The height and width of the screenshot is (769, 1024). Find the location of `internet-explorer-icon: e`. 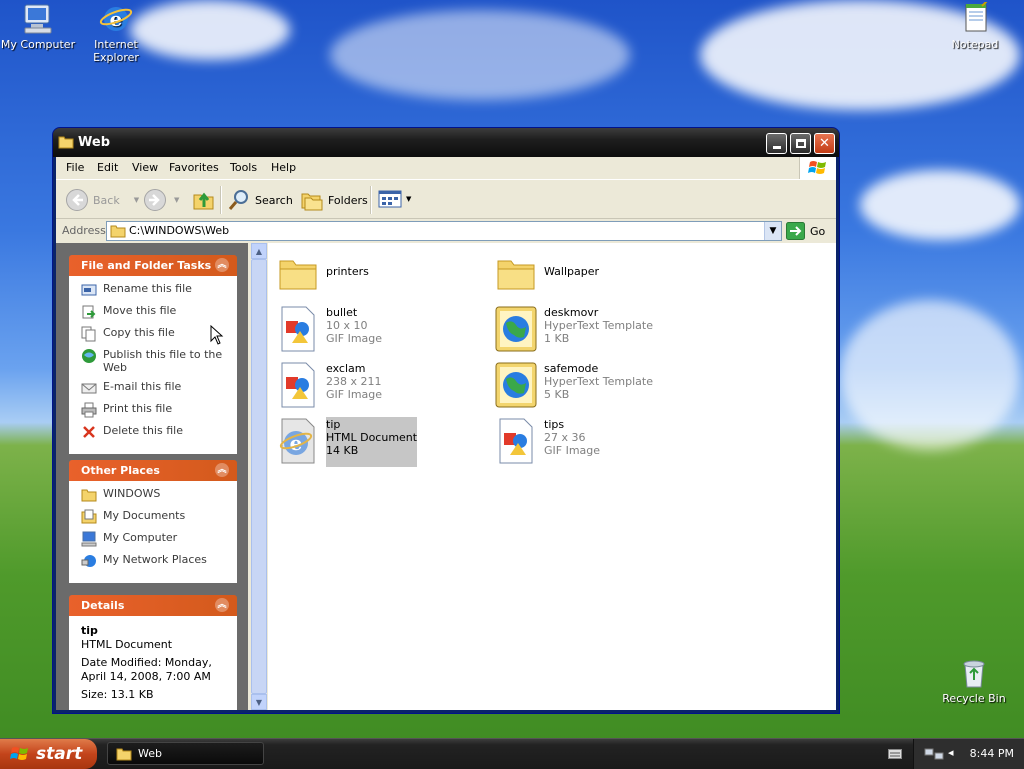

internet-explorer-icon: e is located at coordinates (116, 19).